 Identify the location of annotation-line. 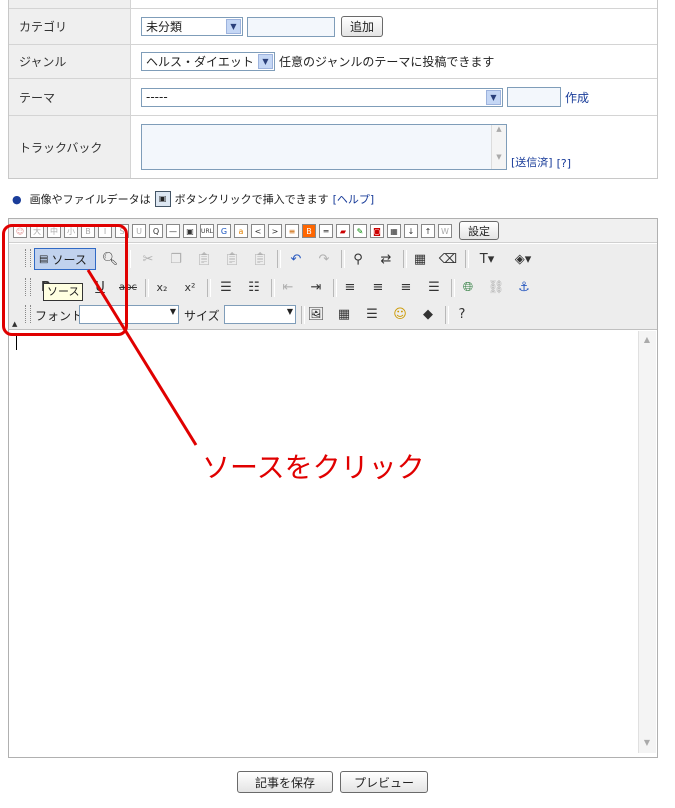
(142, 357).